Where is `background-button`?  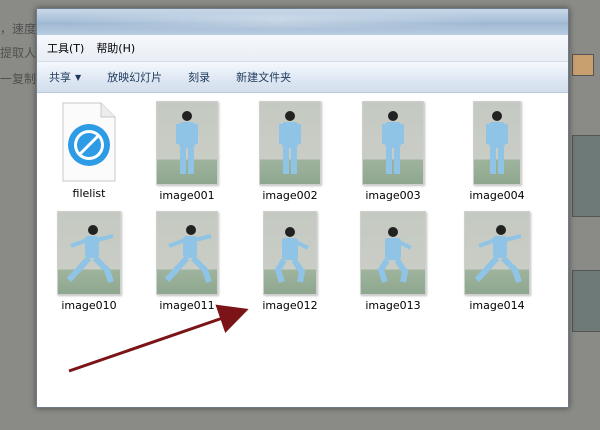 background-button is located at coordinates (583, 65).